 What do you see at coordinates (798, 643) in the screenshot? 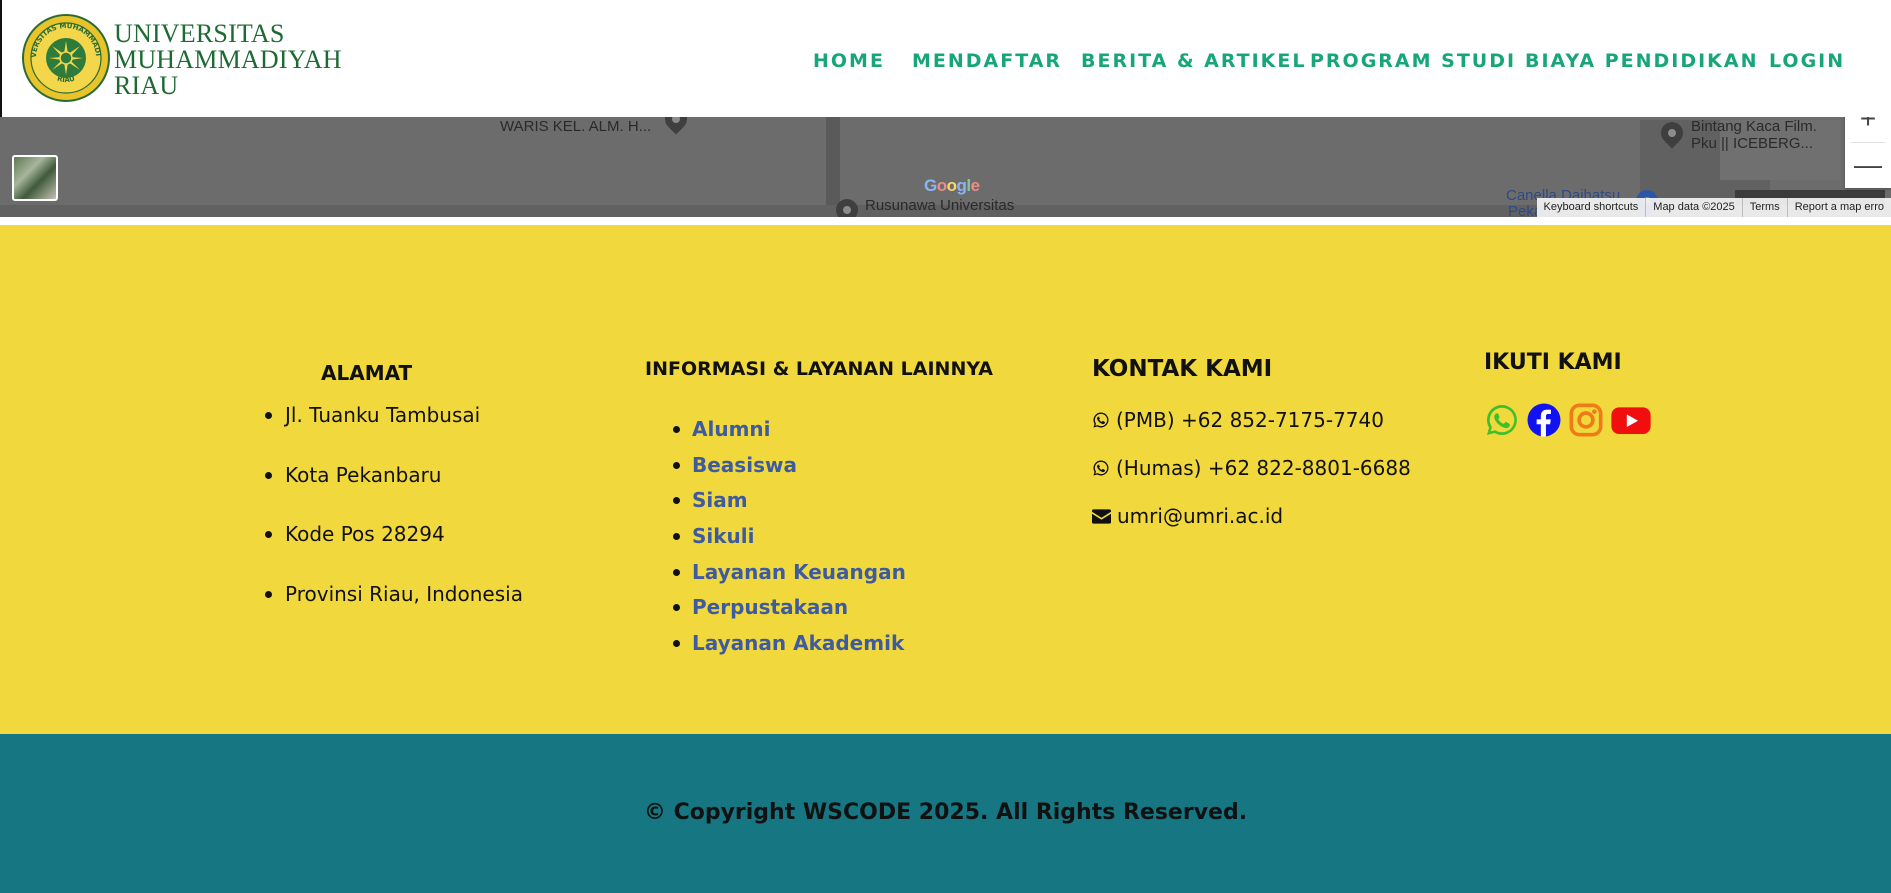
I see `layanan-akademik-link: Layanan Akademik` at bounding box center [798, 643].